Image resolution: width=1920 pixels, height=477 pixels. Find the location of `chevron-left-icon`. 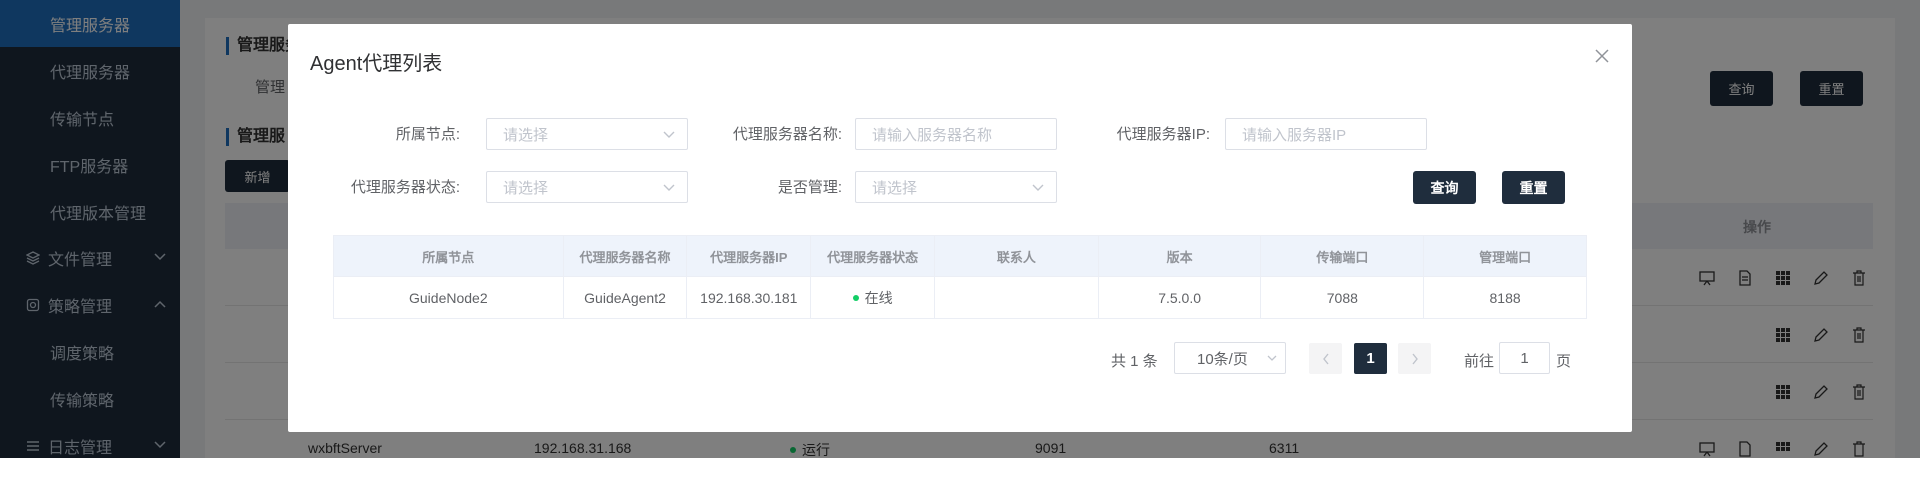

chevron-left-icon is located at coordinates (1325, 358).